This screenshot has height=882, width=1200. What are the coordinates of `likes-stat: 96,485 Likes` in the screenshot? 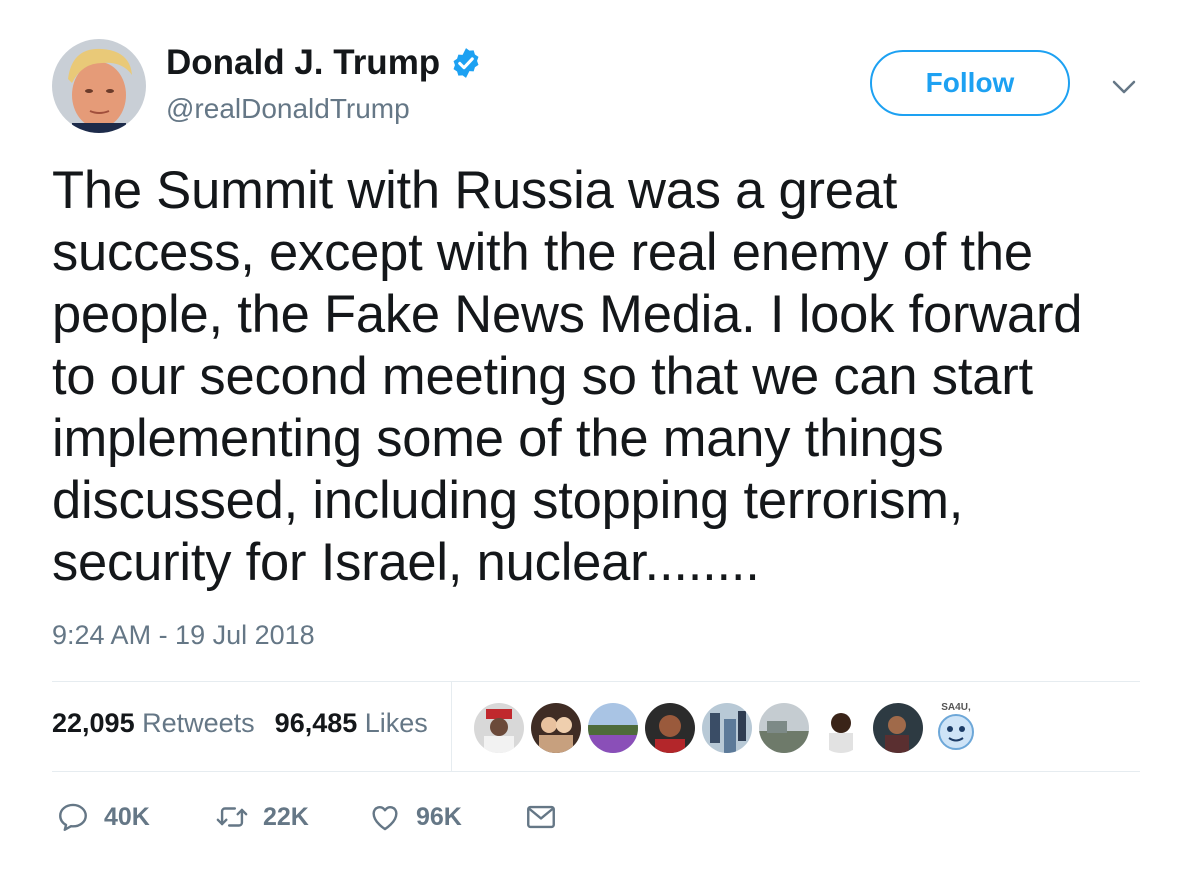 It's located at (351, 723).